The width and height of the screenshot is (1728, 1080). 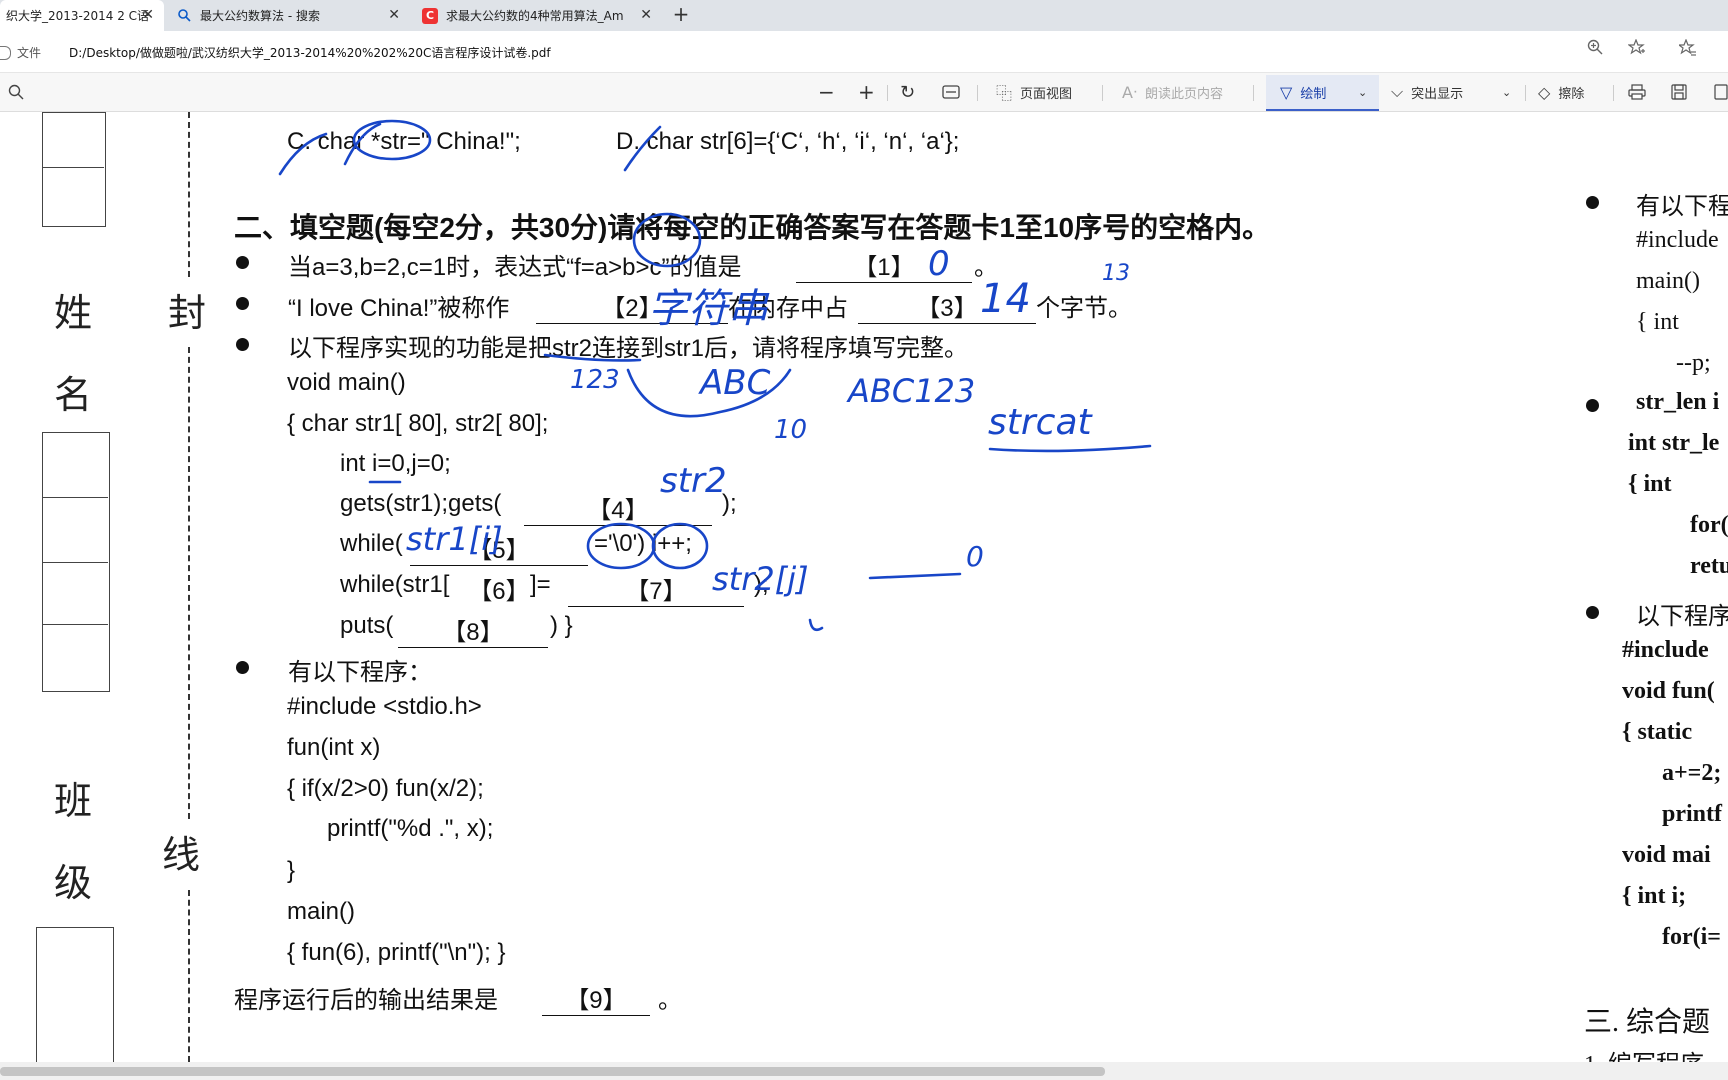 I want to click on tab-title: 最大公约数算法 - 搜索, so click(x=260, y=16).